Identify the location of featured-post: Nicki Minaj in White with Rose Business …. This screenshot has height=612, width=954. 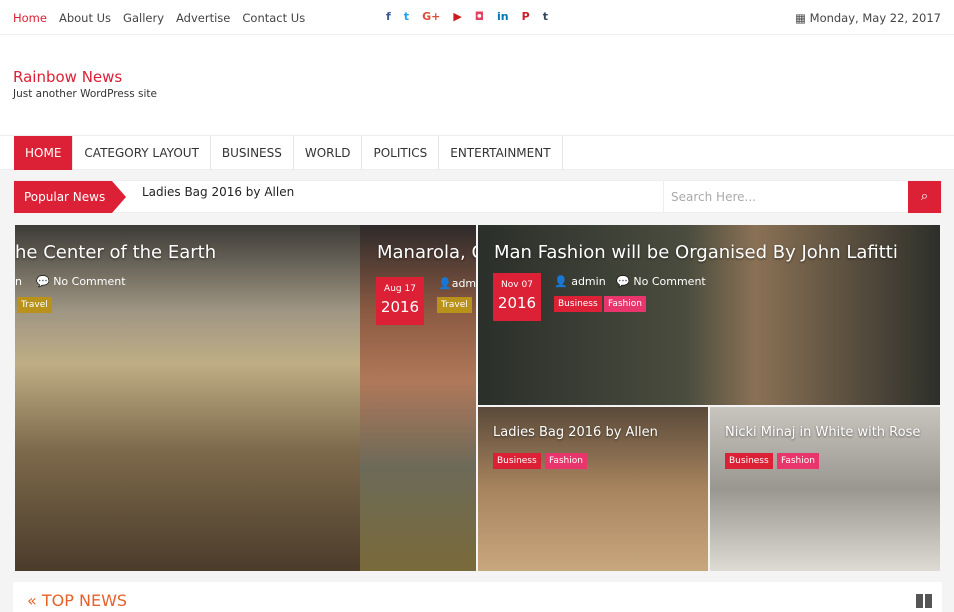
(825, 489).